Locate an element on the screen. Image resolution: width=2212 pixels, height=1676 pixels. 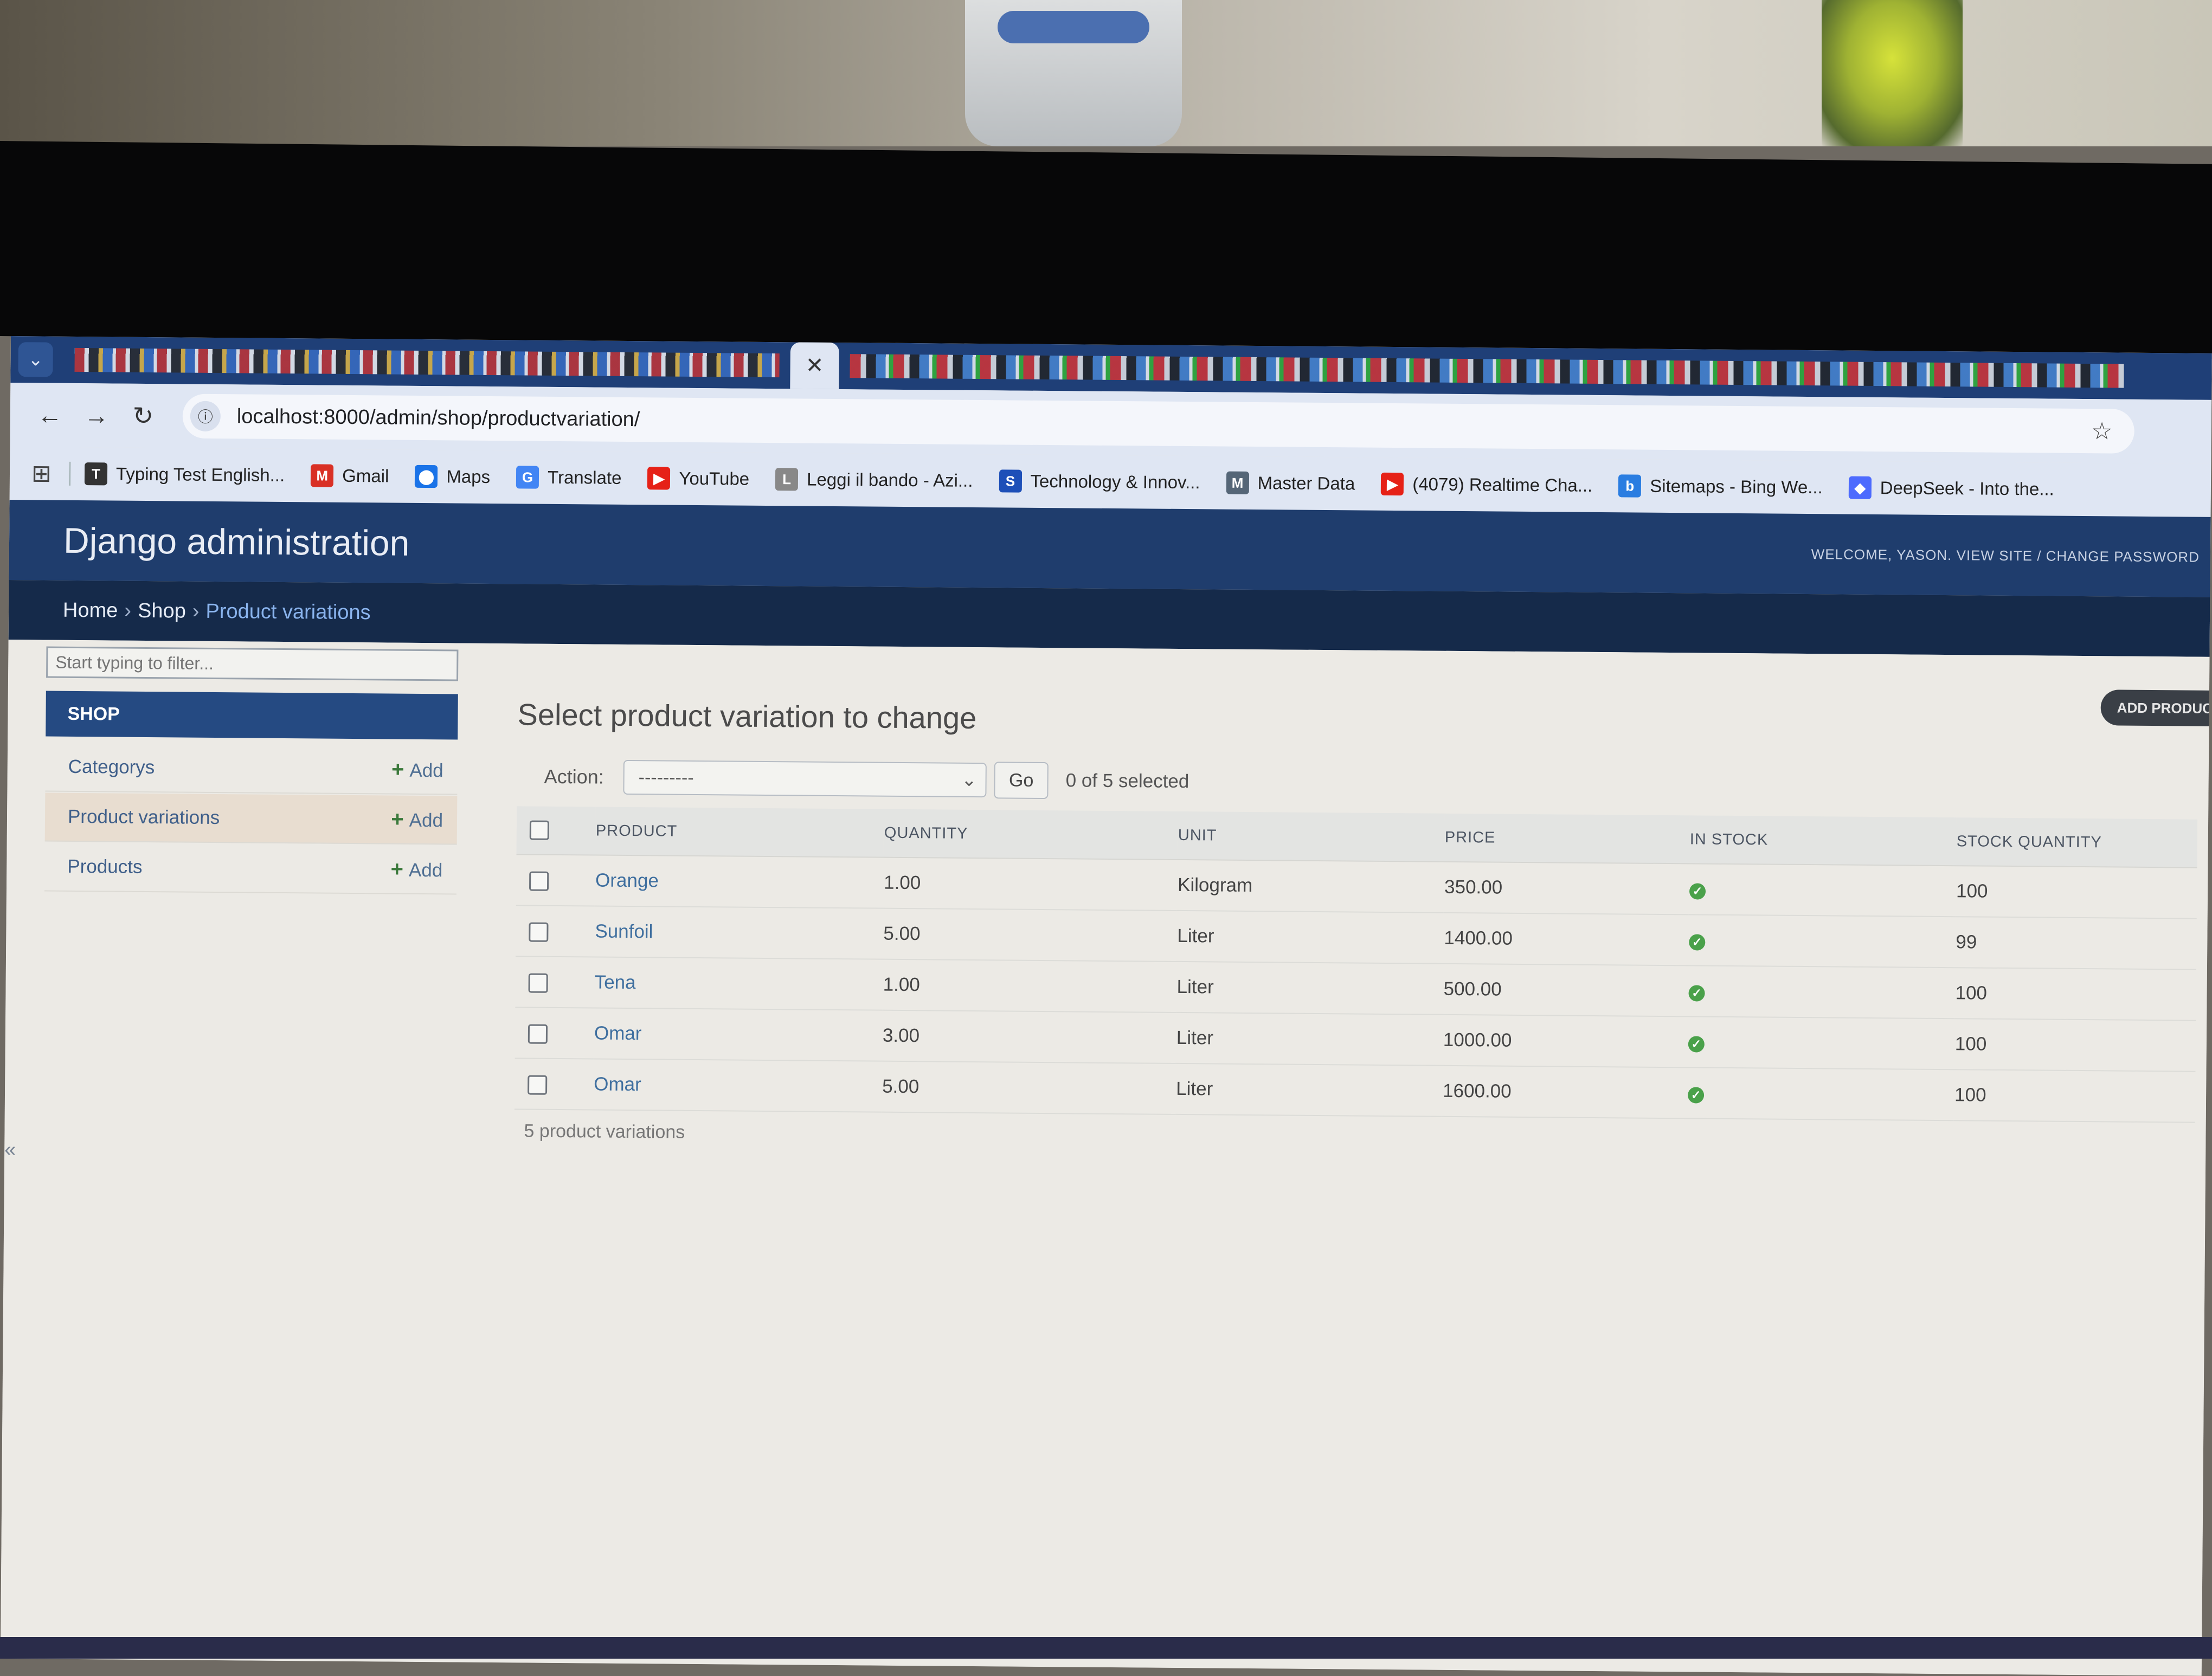
select-all-checkbox is located at coordinates (539, 830).